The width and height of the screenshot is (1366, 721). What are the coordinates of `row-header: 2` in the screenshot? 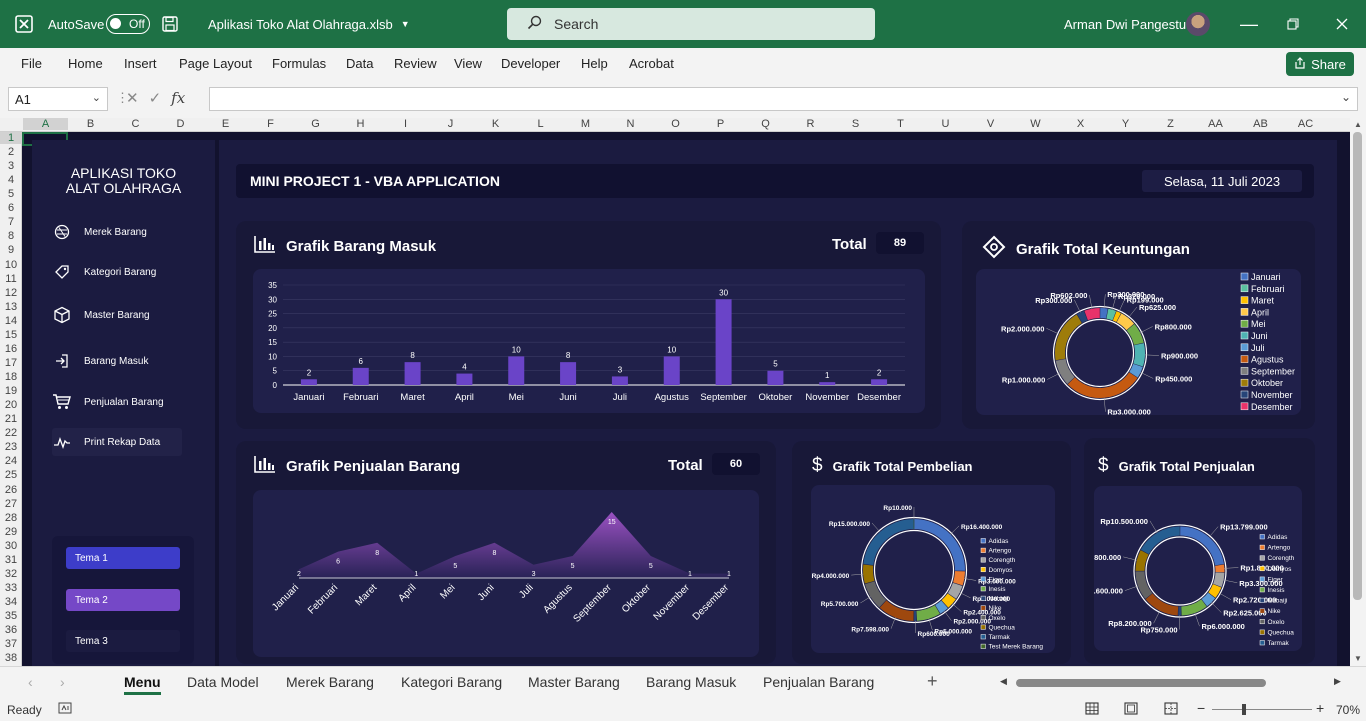 It's located at (11, 152).